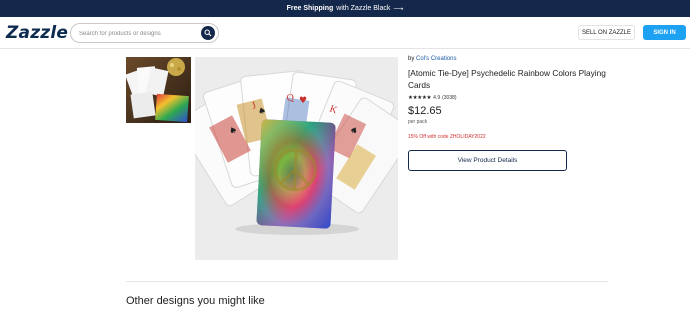 This screenshot has width=690, height=316. Describe the element at coordinates (436, 59) in the screenshot. I see `creator-link: Col's Creations` at that location.